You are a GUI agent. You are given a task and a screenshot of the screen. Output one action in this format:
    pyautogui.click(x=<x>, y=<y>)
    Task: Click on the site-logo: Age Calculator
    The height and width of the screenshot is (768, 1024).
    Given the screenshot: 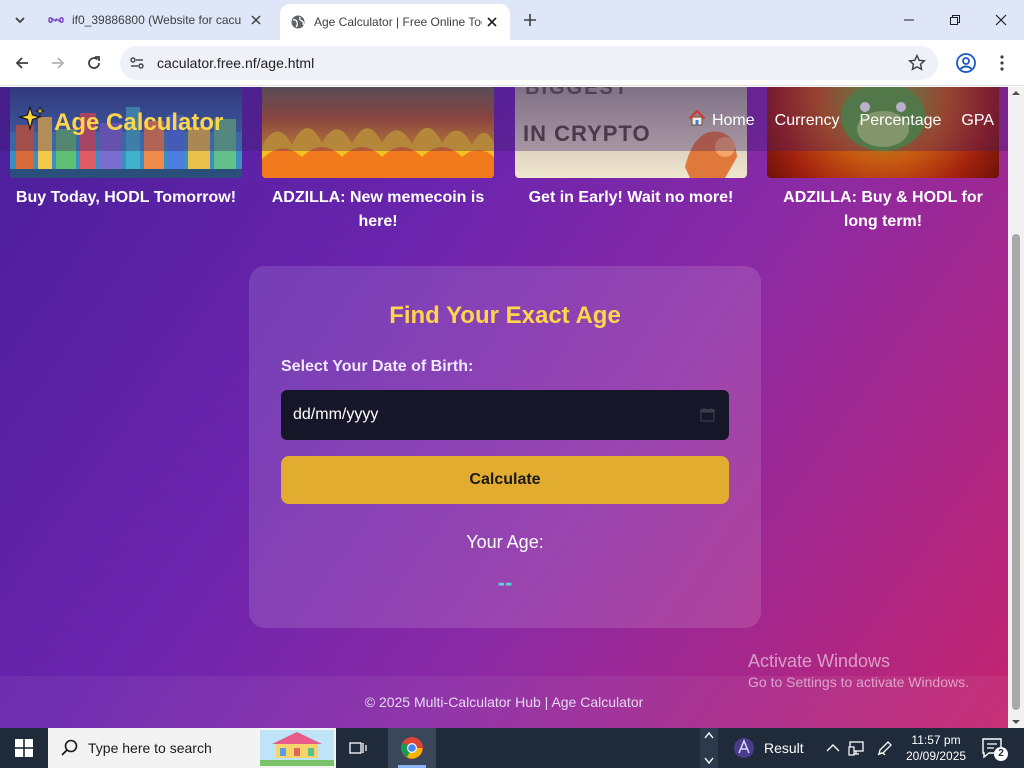 What is the action you would take?
    pyautogui.click(x=120, y=122)
    